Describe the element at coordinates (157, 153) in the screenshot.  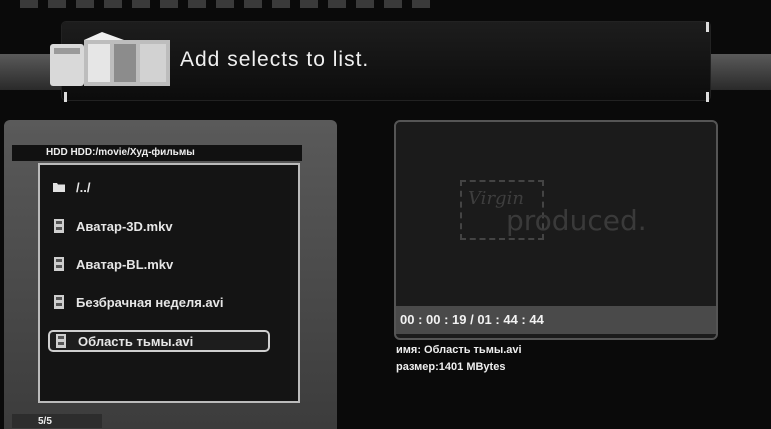
I see `path-bar: HDD HDD:/movie/Худ-фильмы` at that location.